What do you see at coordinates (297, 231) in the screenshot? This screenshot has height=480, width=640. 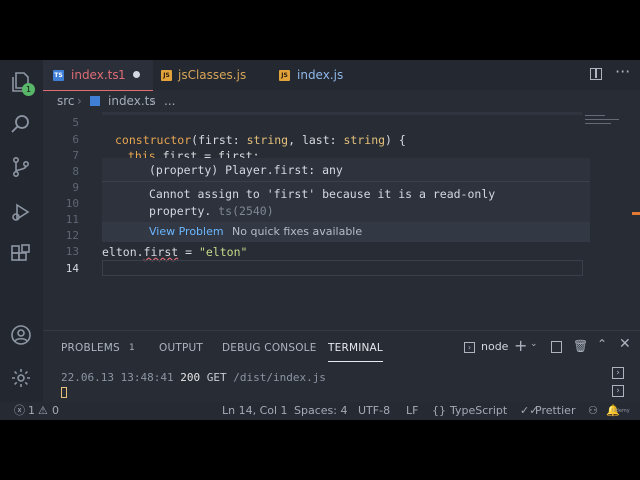 I see `no-quick-fixes-text: No quick fixes available` at bounding box center [297, 231].